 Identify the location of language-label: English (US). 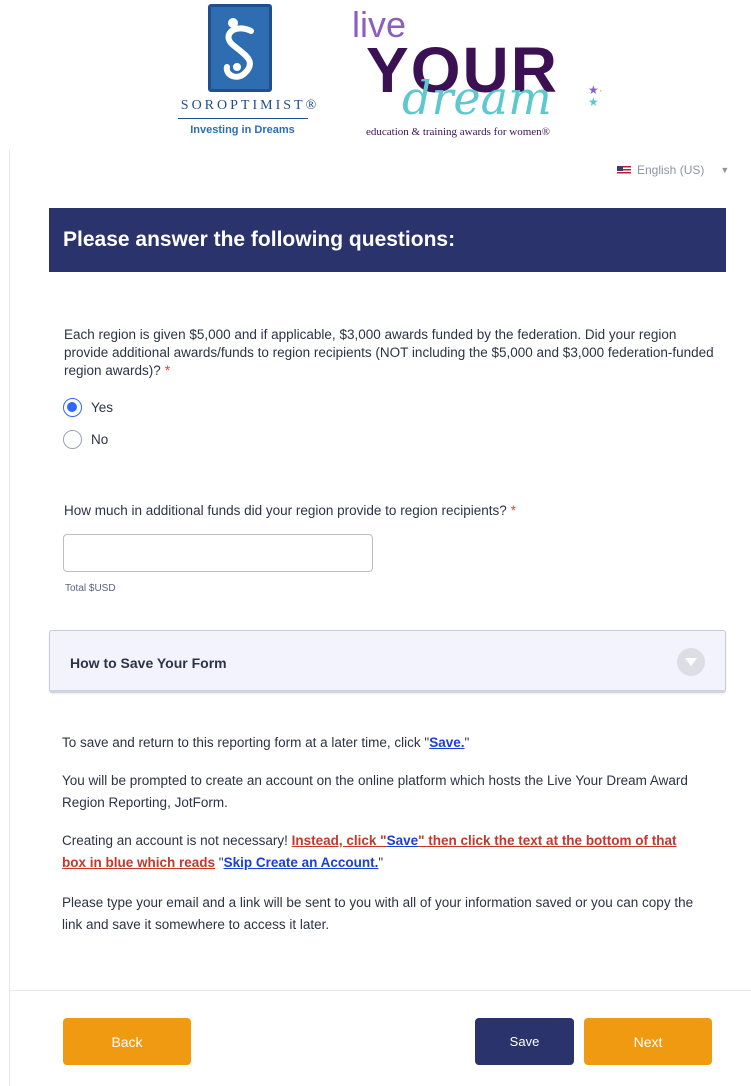
(671, 170).